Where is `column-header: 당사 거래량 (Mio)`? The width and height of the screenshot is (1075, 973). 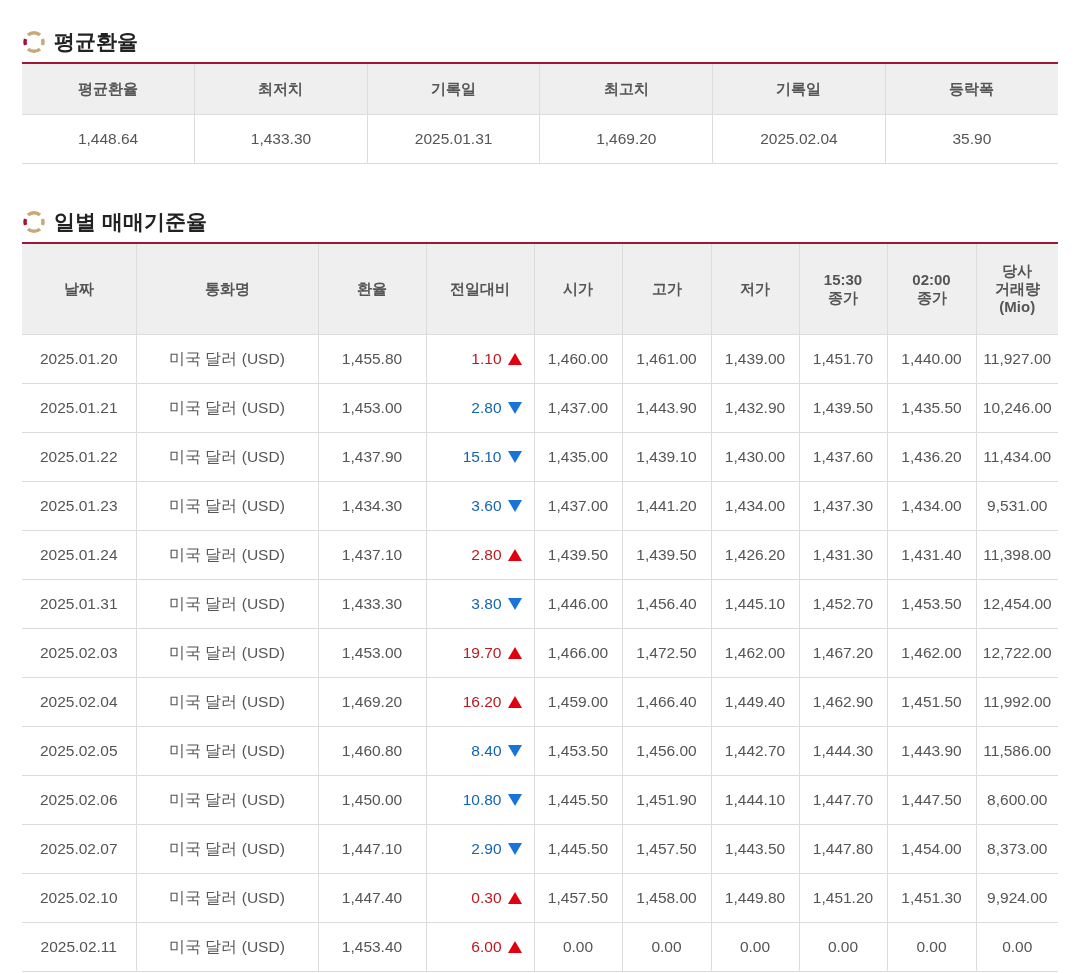
column-header: 당사 거래량 (Mio) is located at coordinates (1017, 289).